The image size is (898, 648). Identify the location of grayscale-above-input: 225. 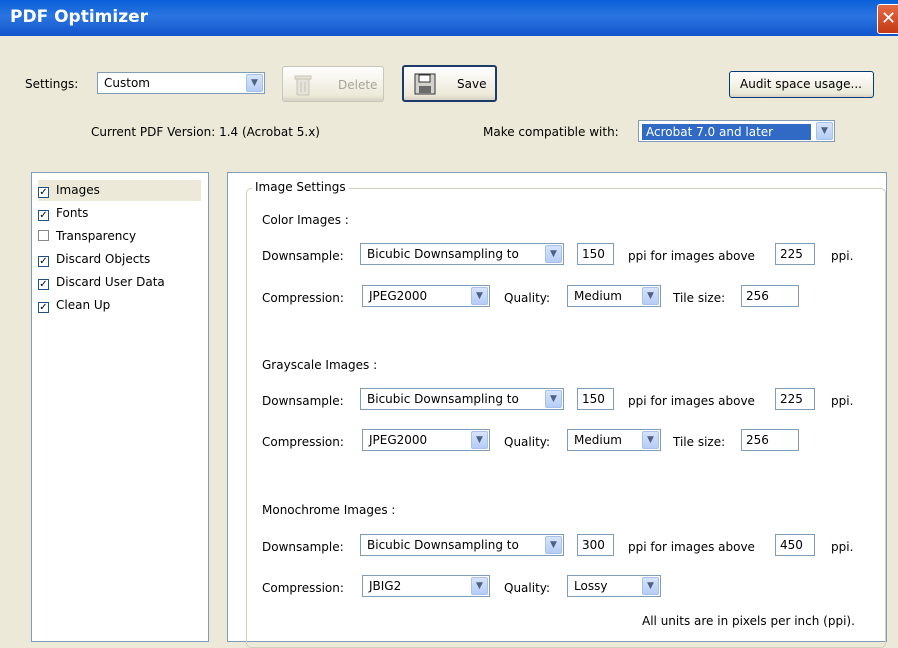
(795, 399).